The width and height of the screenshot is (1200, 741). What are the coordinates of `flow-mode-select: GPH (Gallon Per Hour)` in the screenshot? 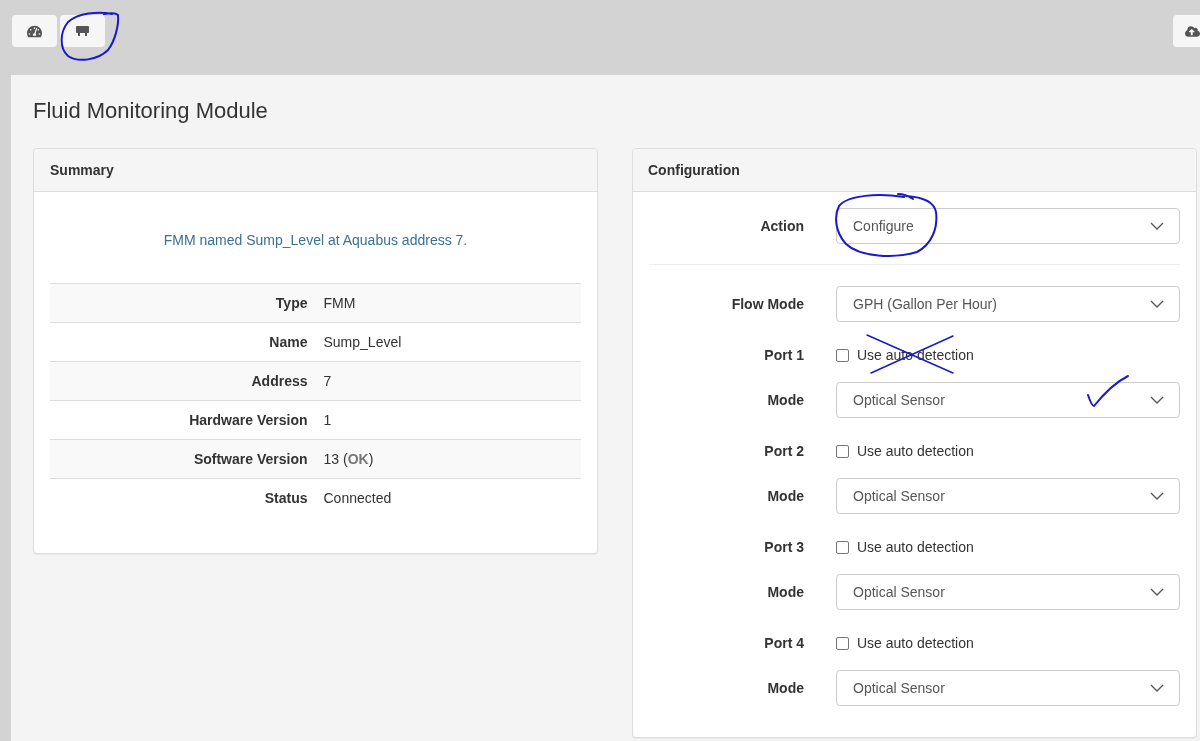 It's located at (1008, 304).